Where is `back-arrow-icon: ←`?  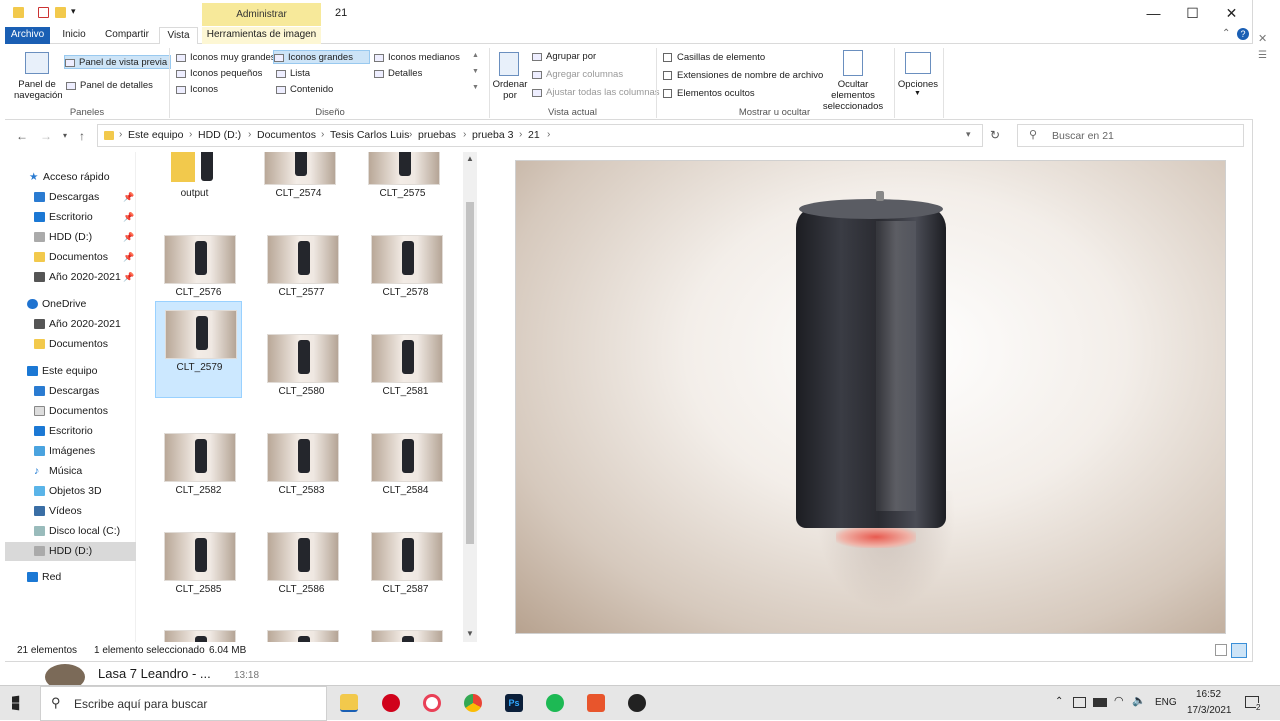
back-arrow-icon: ← is located at coordinates (22, 136).